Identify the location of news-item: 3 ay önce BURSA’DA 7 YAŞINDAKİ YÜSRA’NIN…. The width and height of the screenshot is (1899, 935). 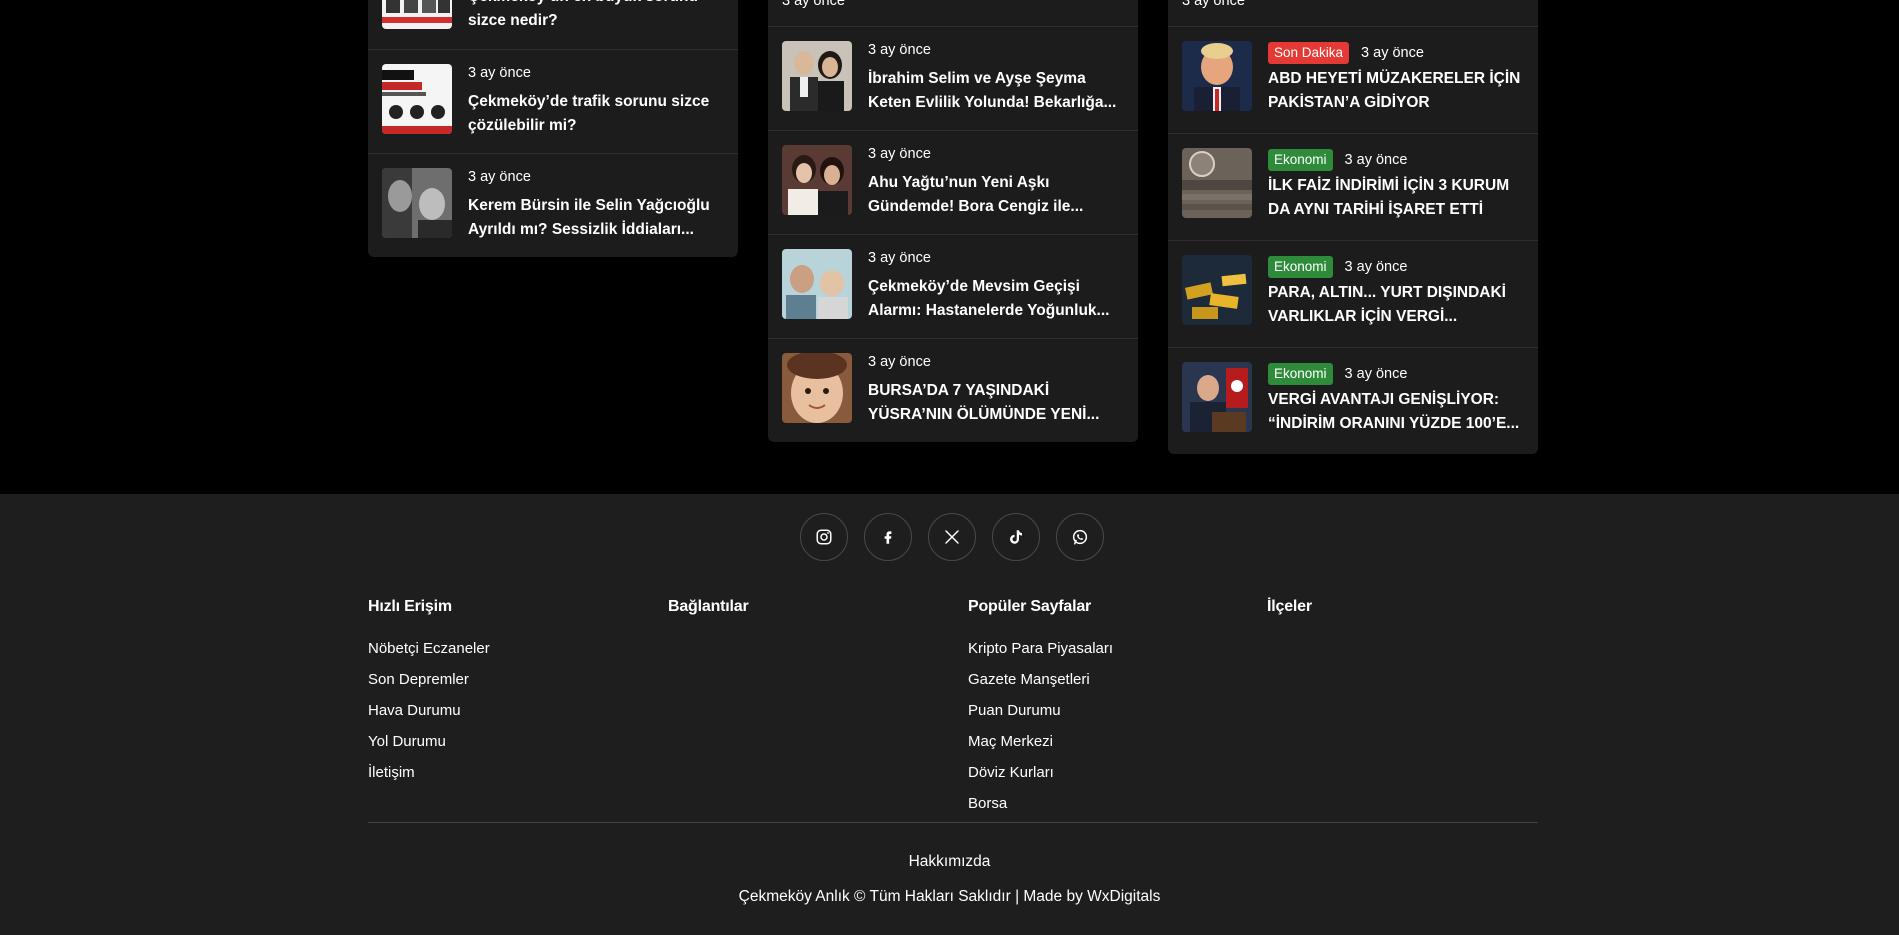
(953, 390).